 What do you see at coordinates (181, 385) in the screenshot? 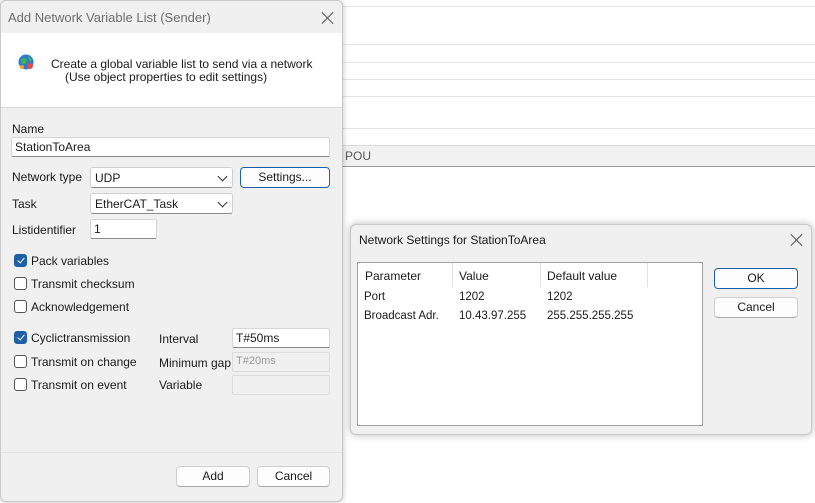
I see `variable-label: Variable` at bounding box center [181, 385].